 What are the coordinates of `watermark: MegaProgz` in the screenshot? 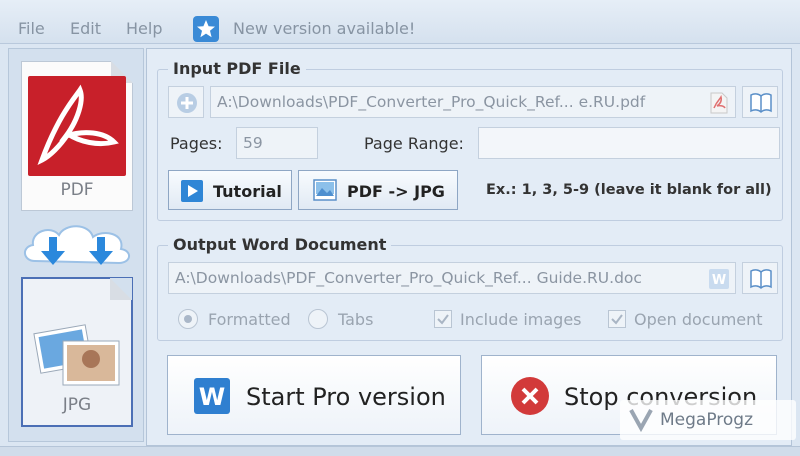 It's located at (708, 420).